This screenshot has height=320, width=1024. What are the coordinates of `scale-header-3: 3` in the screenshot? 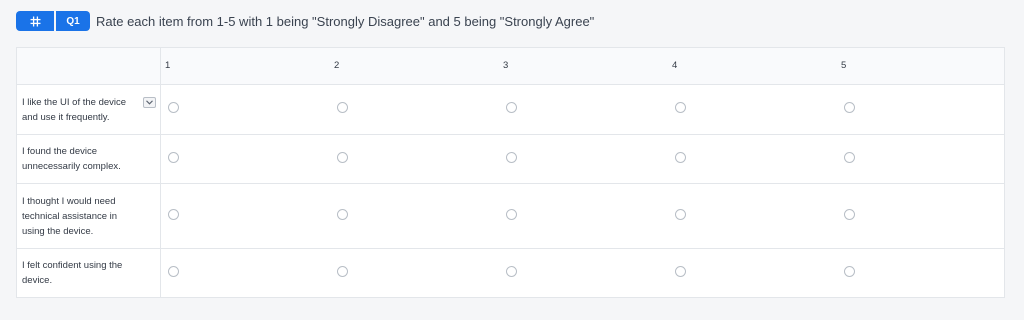 It's located at (583, 66).